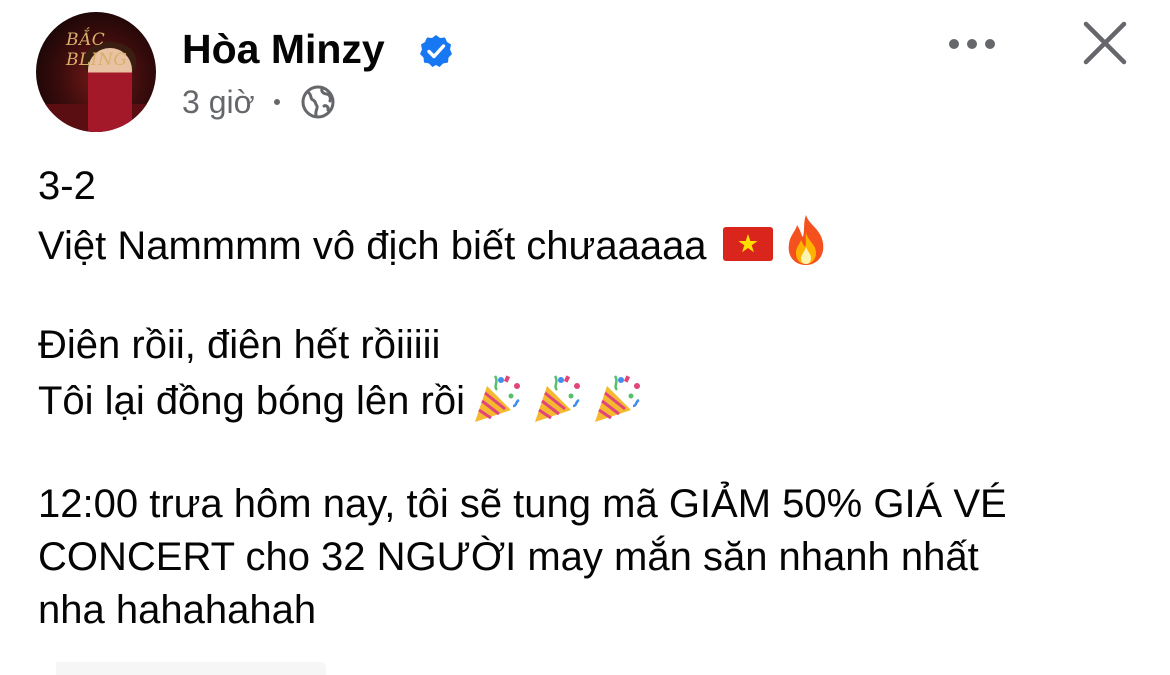 The height and width of the screenshot is (675, 1170). Describe the element at coordinates (747, 244) in the screenshot. I see `vietnam-flag-emoji` at that location.